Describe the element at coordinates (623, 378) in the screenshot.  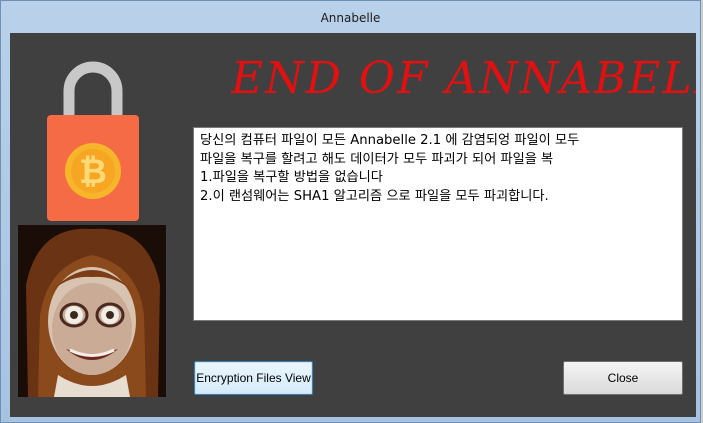
I see `close-button: Close` at that location.